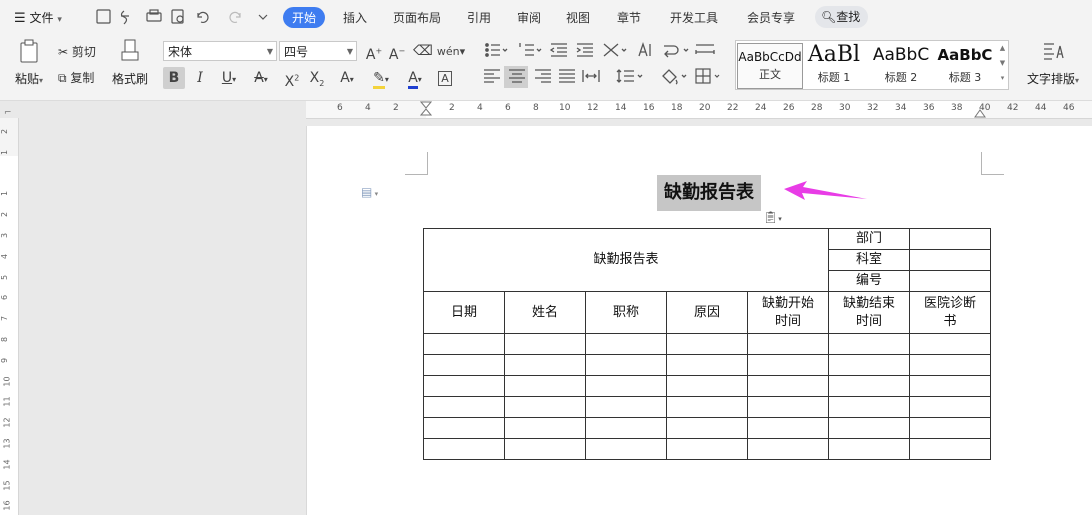 Image resolution: width=1092 pixels, height=515 pixels. Describe the element at coordinates (950, 312) in the screenshot. I see `column-header: 医院诊断 书` at that location.